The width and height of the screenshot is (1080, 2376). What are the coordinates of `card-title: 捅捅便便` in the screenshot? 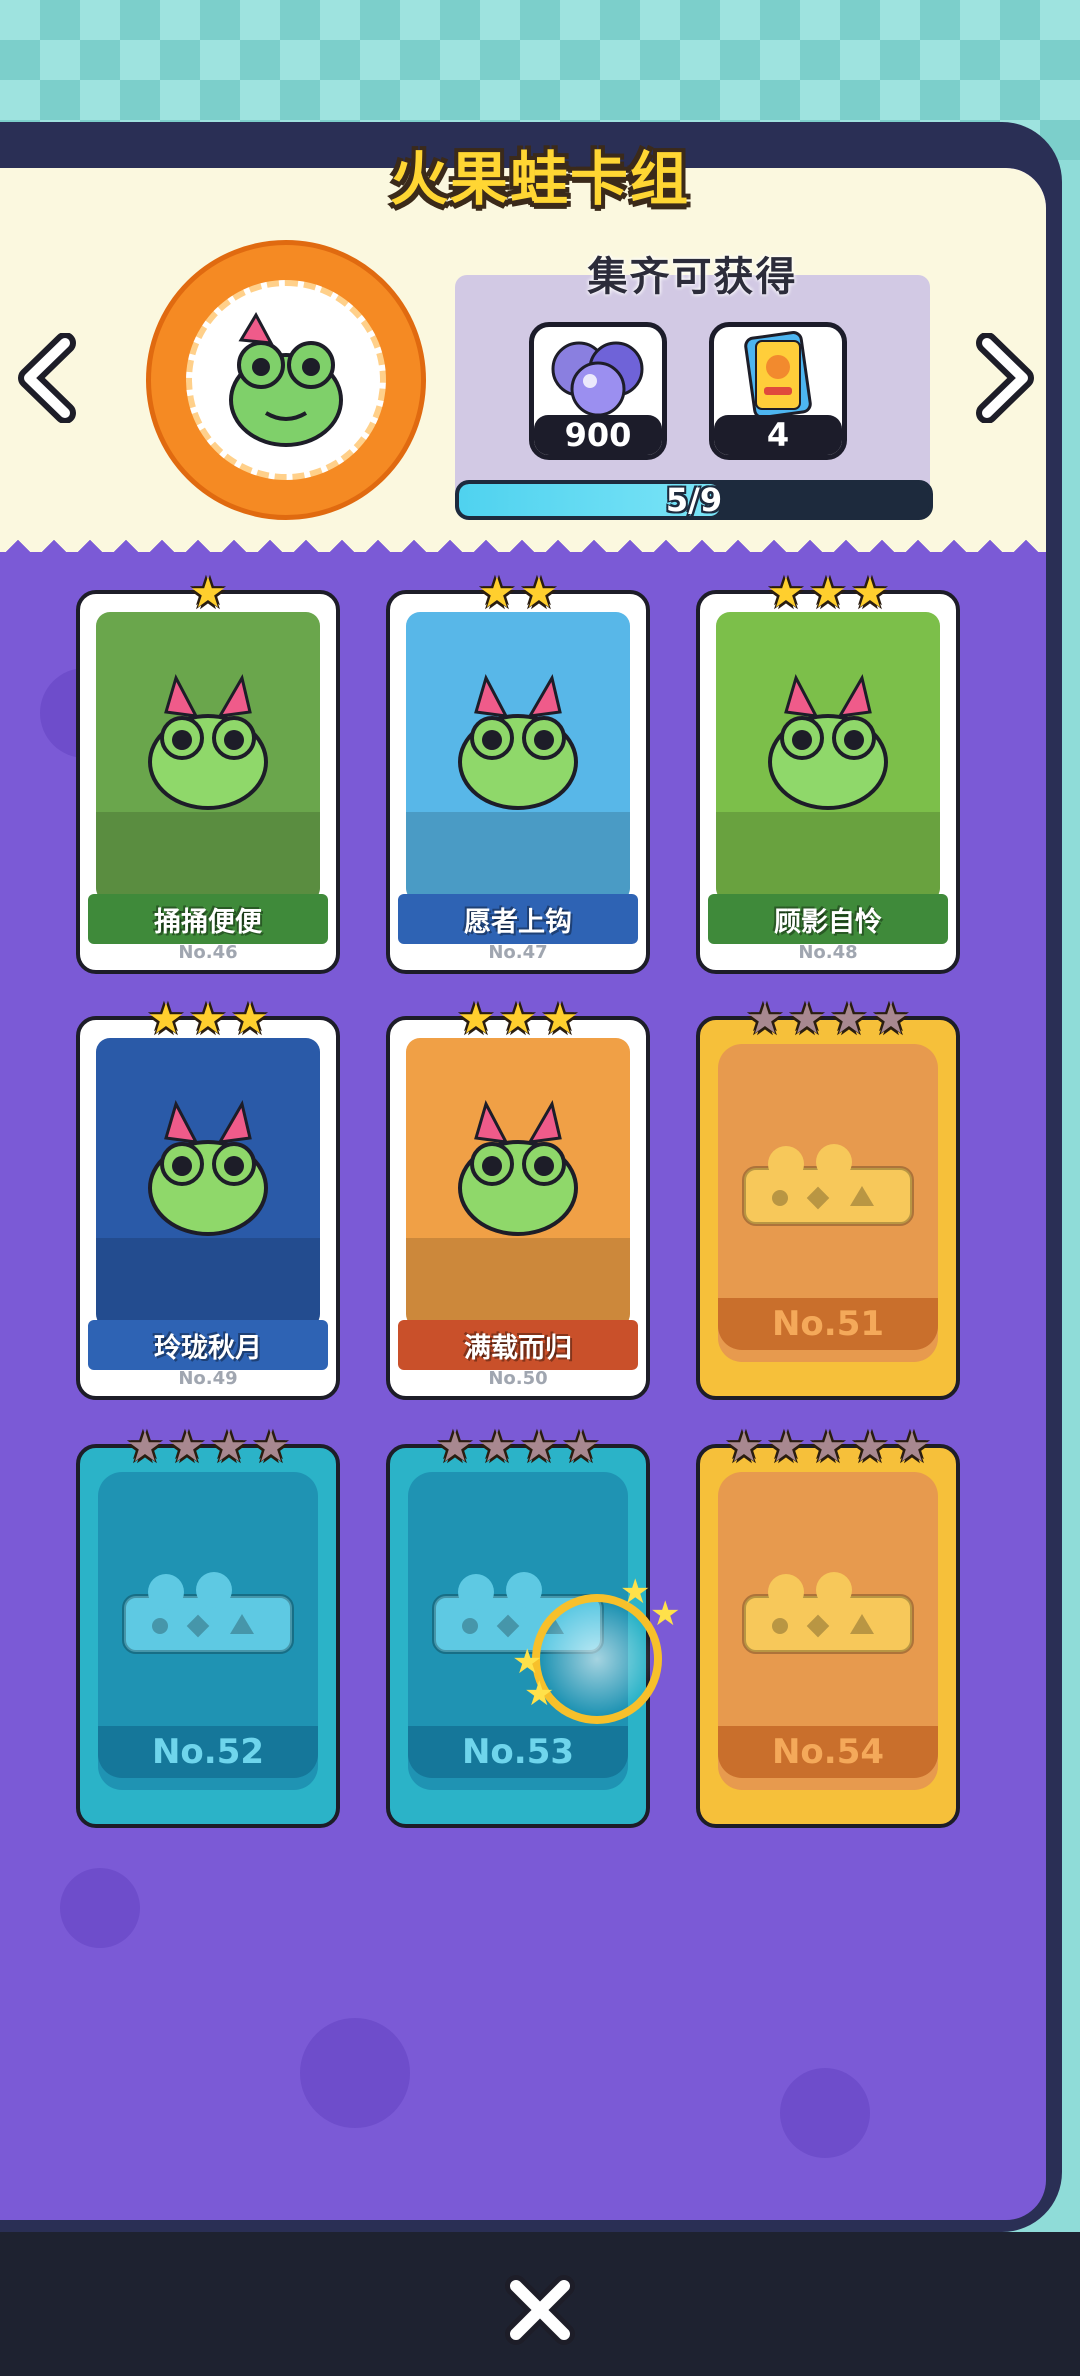 It's located at (208, 919).